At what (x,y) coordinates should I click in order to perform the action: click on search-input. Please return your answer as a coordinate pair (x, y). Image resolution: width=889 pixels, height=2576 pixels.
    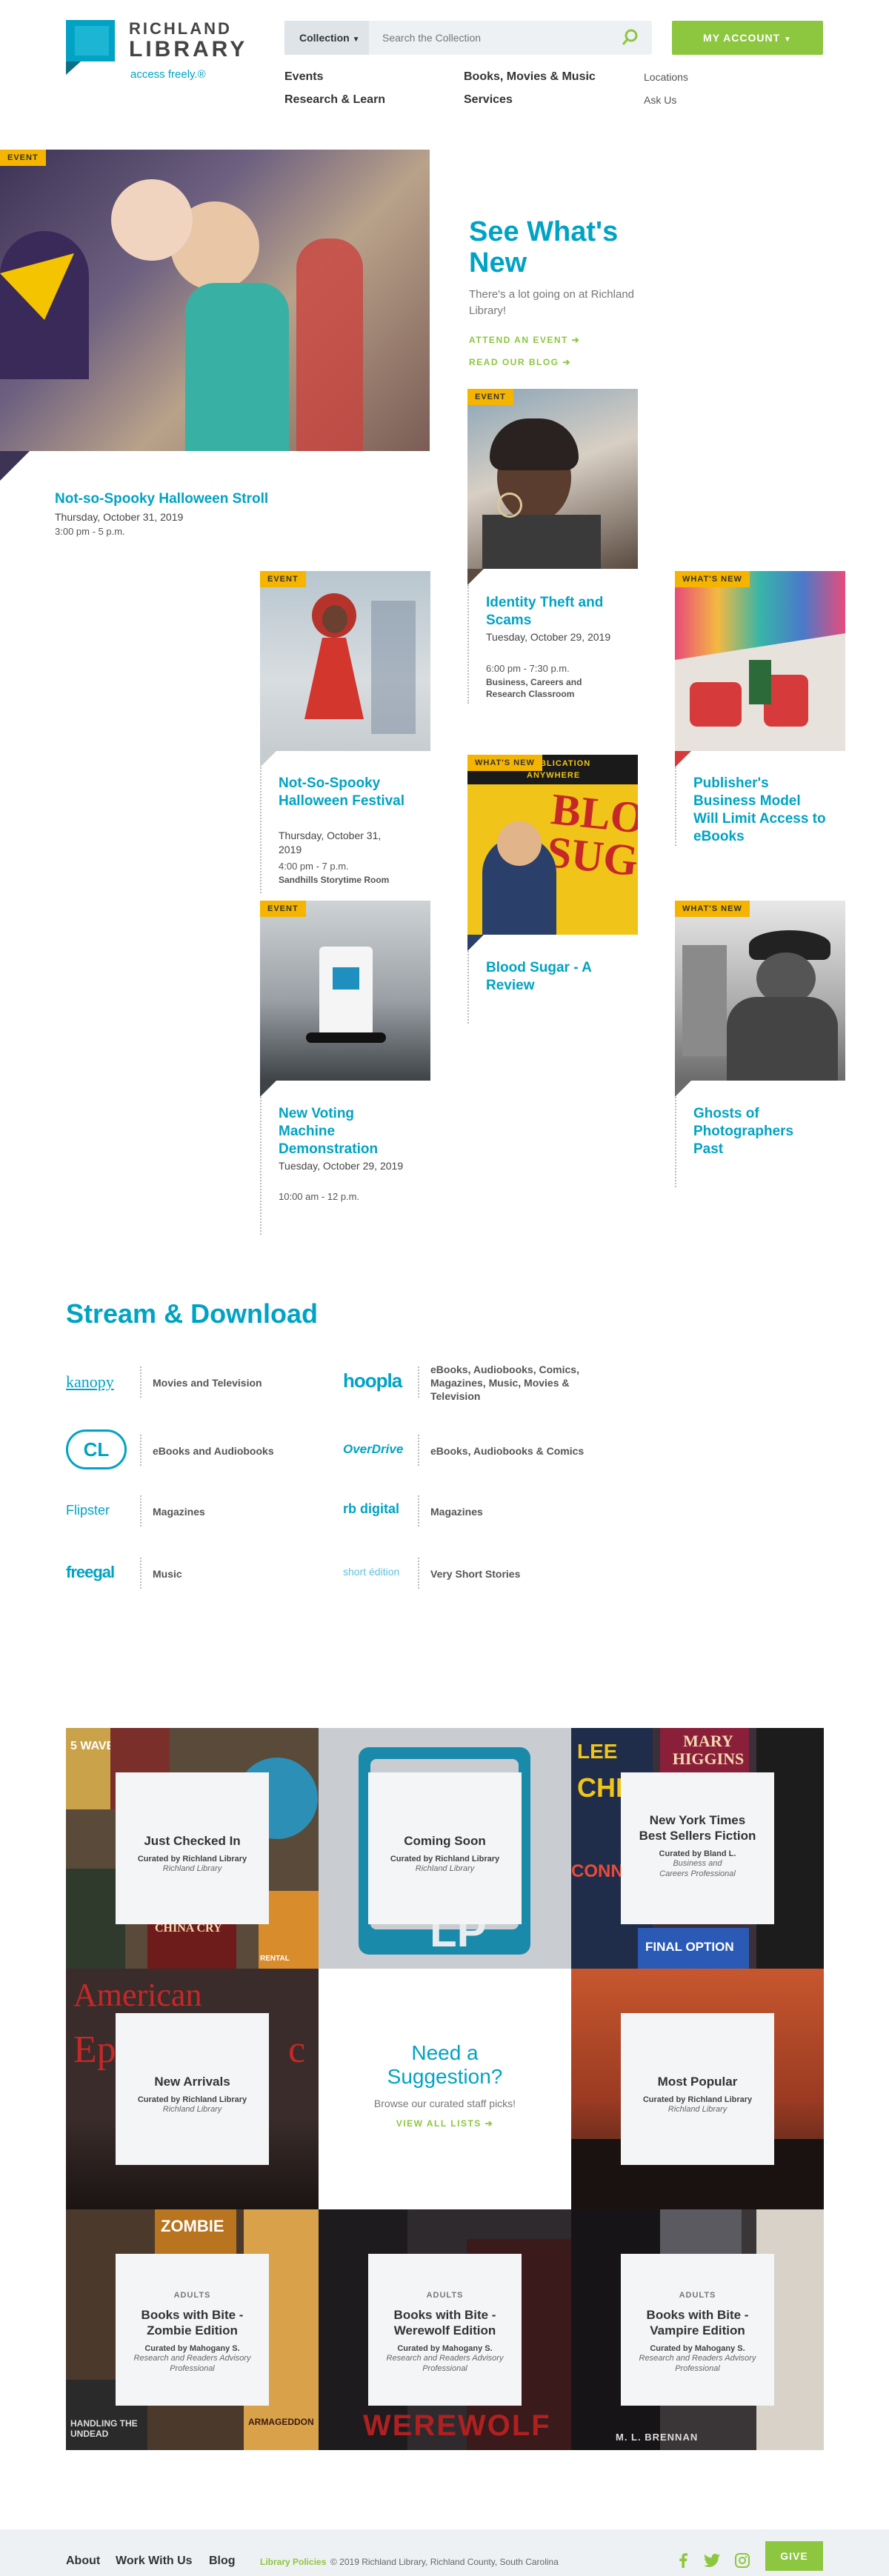
    Looking at the image, I should click on (494, 38).